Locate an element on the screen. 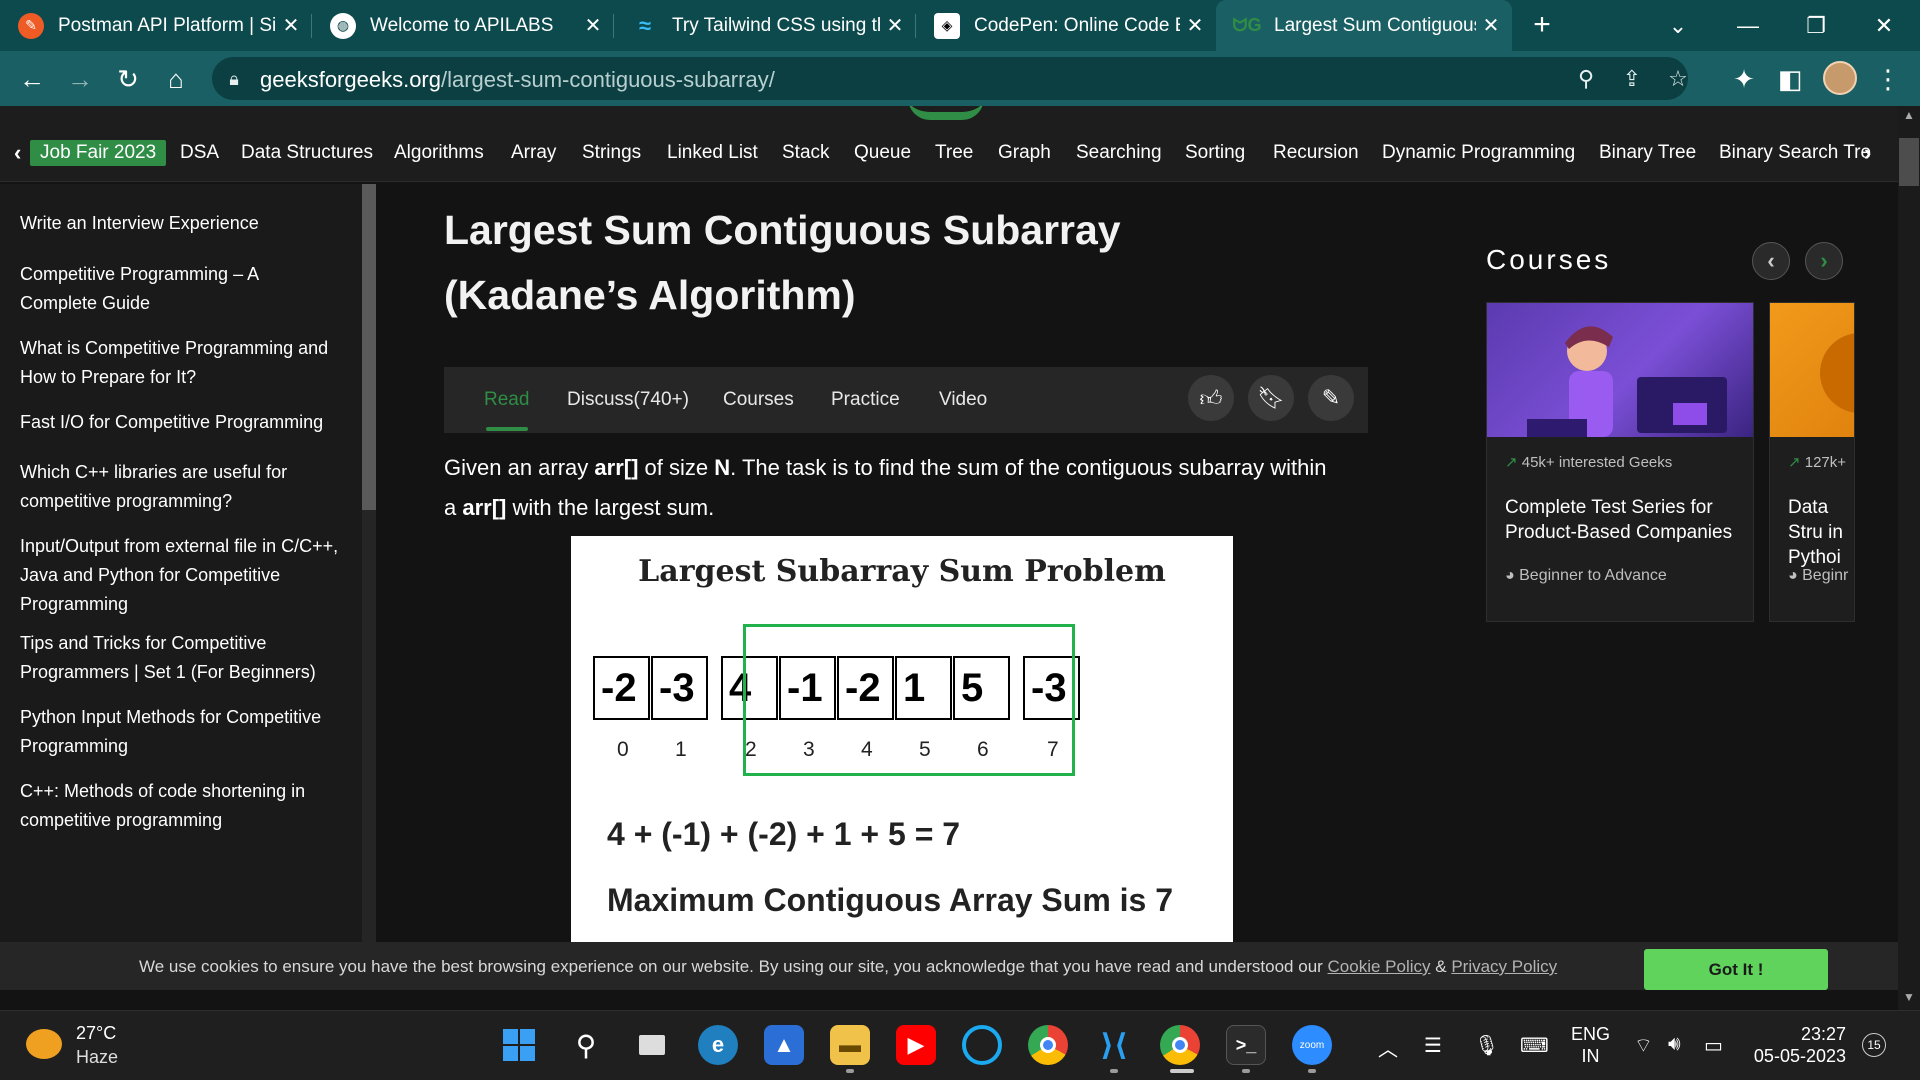  nav-strings: Strings is located at coordinates (611, 153).